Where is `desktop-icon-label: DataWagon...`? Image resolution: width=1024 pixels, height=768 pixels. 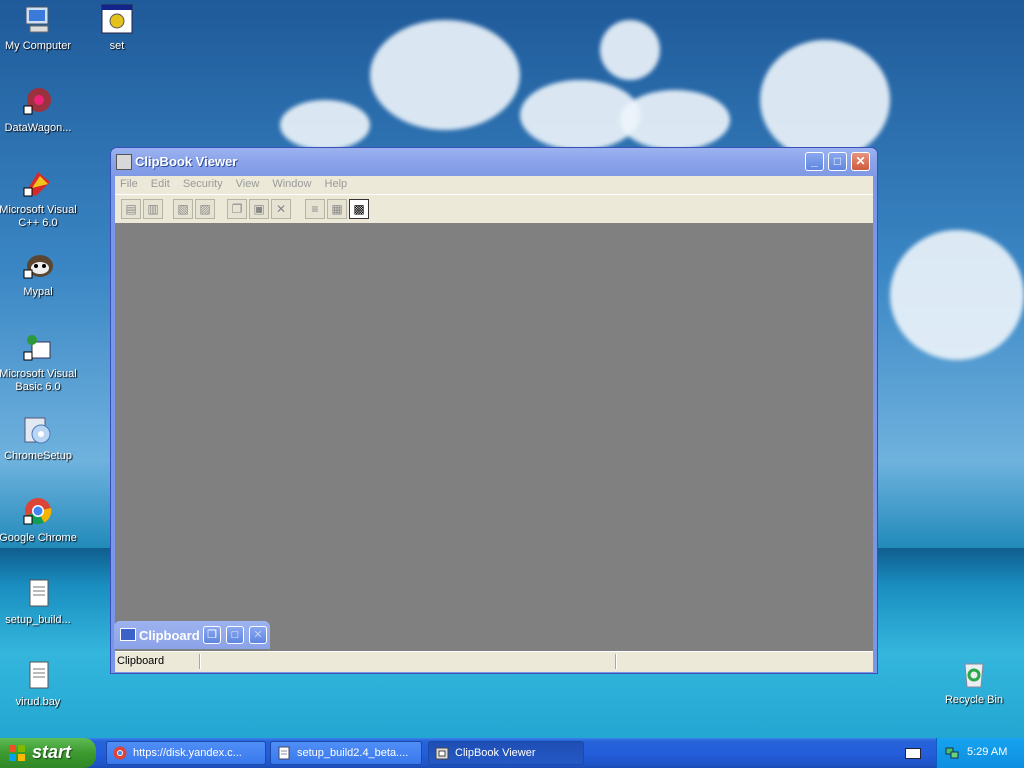
desktop-icon-label: DataWagon... is located at coordinates (38, 128).